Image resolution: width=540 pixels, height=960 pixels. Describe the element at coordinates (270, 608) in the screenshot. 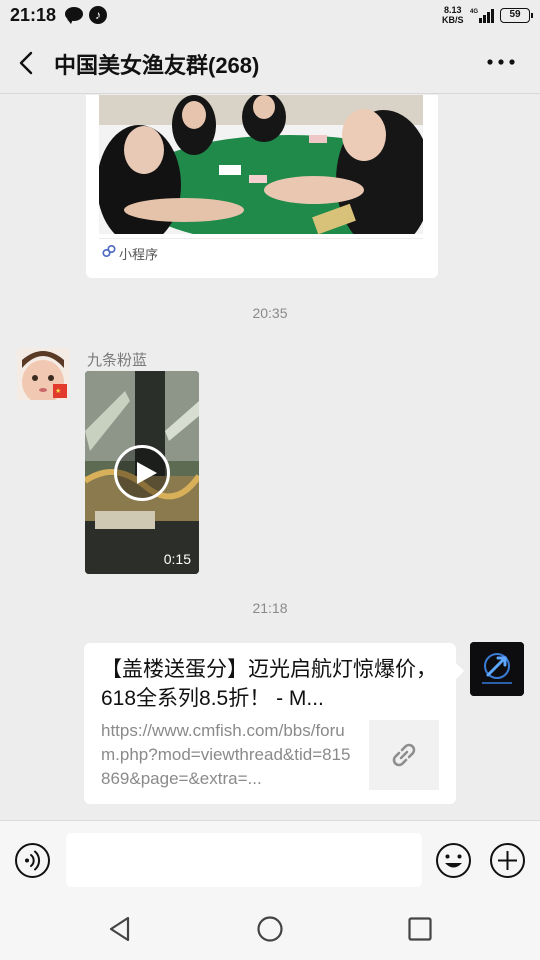

I see `timestamp: 21:18` at that location.